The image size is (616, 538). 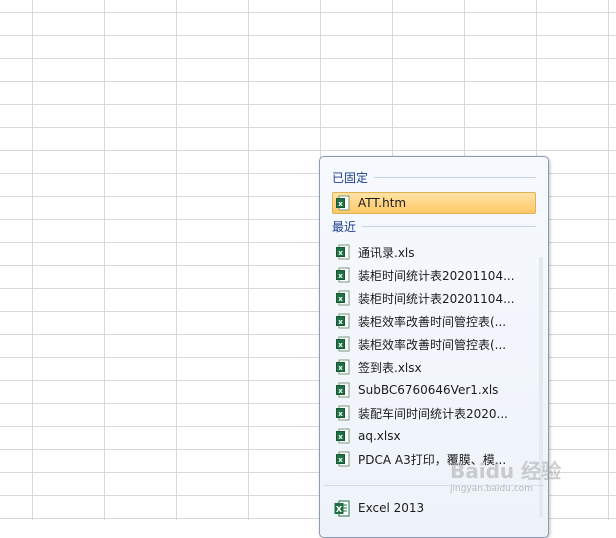 What do you see at coordinates (32, 260) in the screenshot?
I see `row-header-divider` at bounding box center [32, 260].